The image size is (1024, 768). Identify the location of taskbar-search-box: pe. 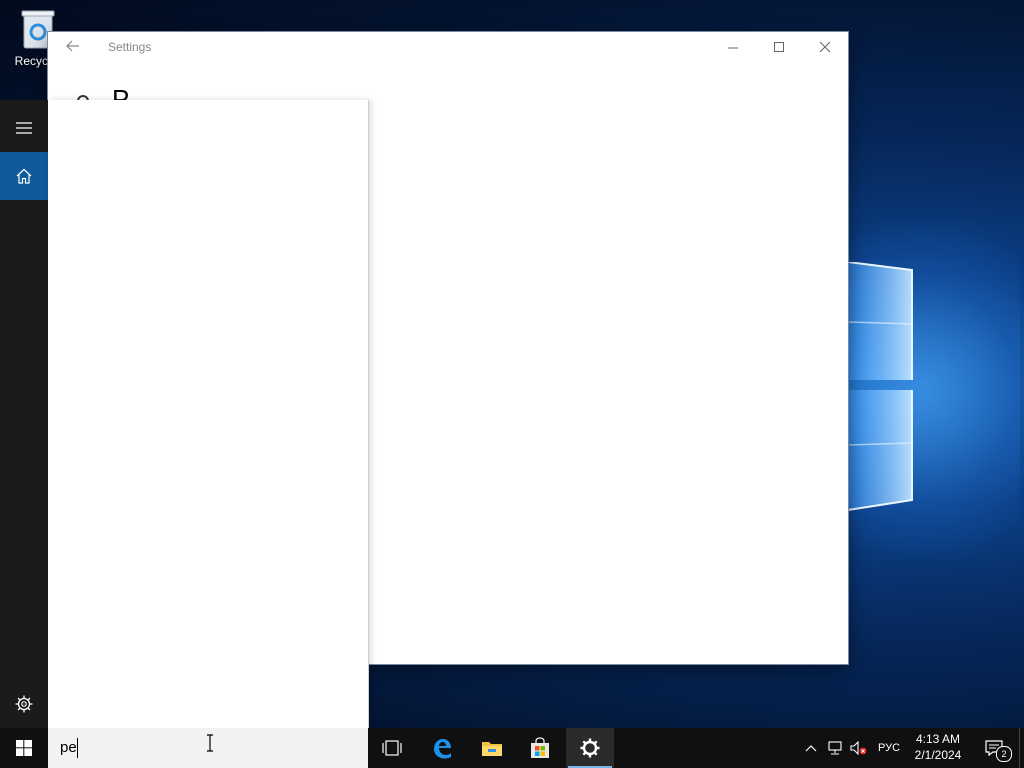
(208, 748).